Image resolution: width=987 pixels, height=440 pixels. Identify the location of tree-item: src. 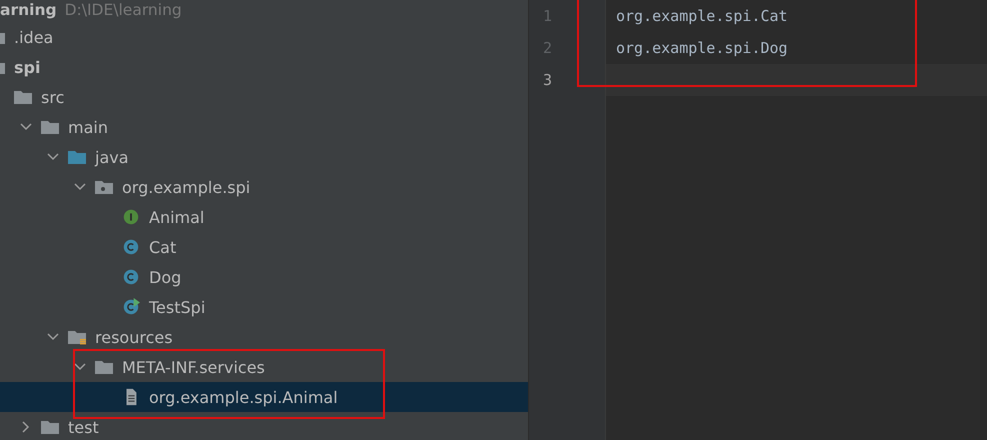
(264, 97).